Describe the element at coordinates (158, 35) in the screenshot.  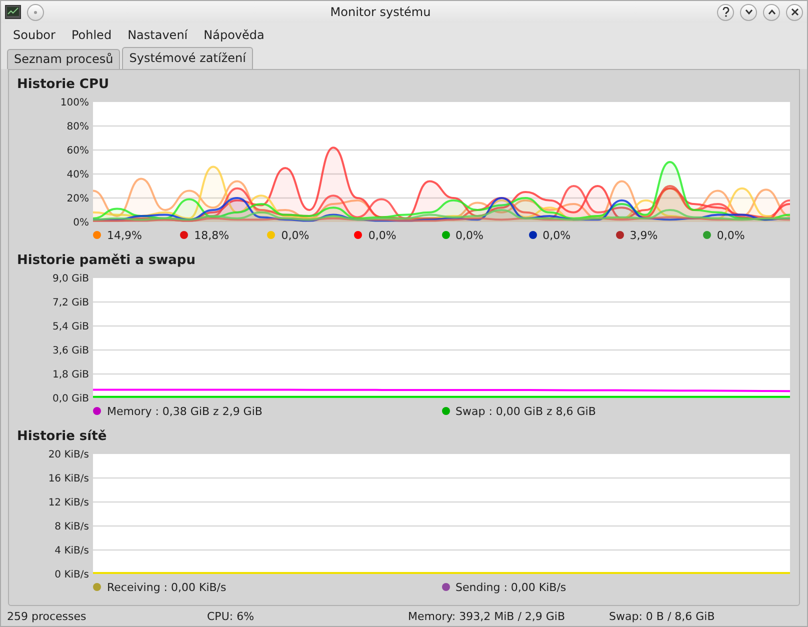
I see `menu-item: Nastavení` at that location.